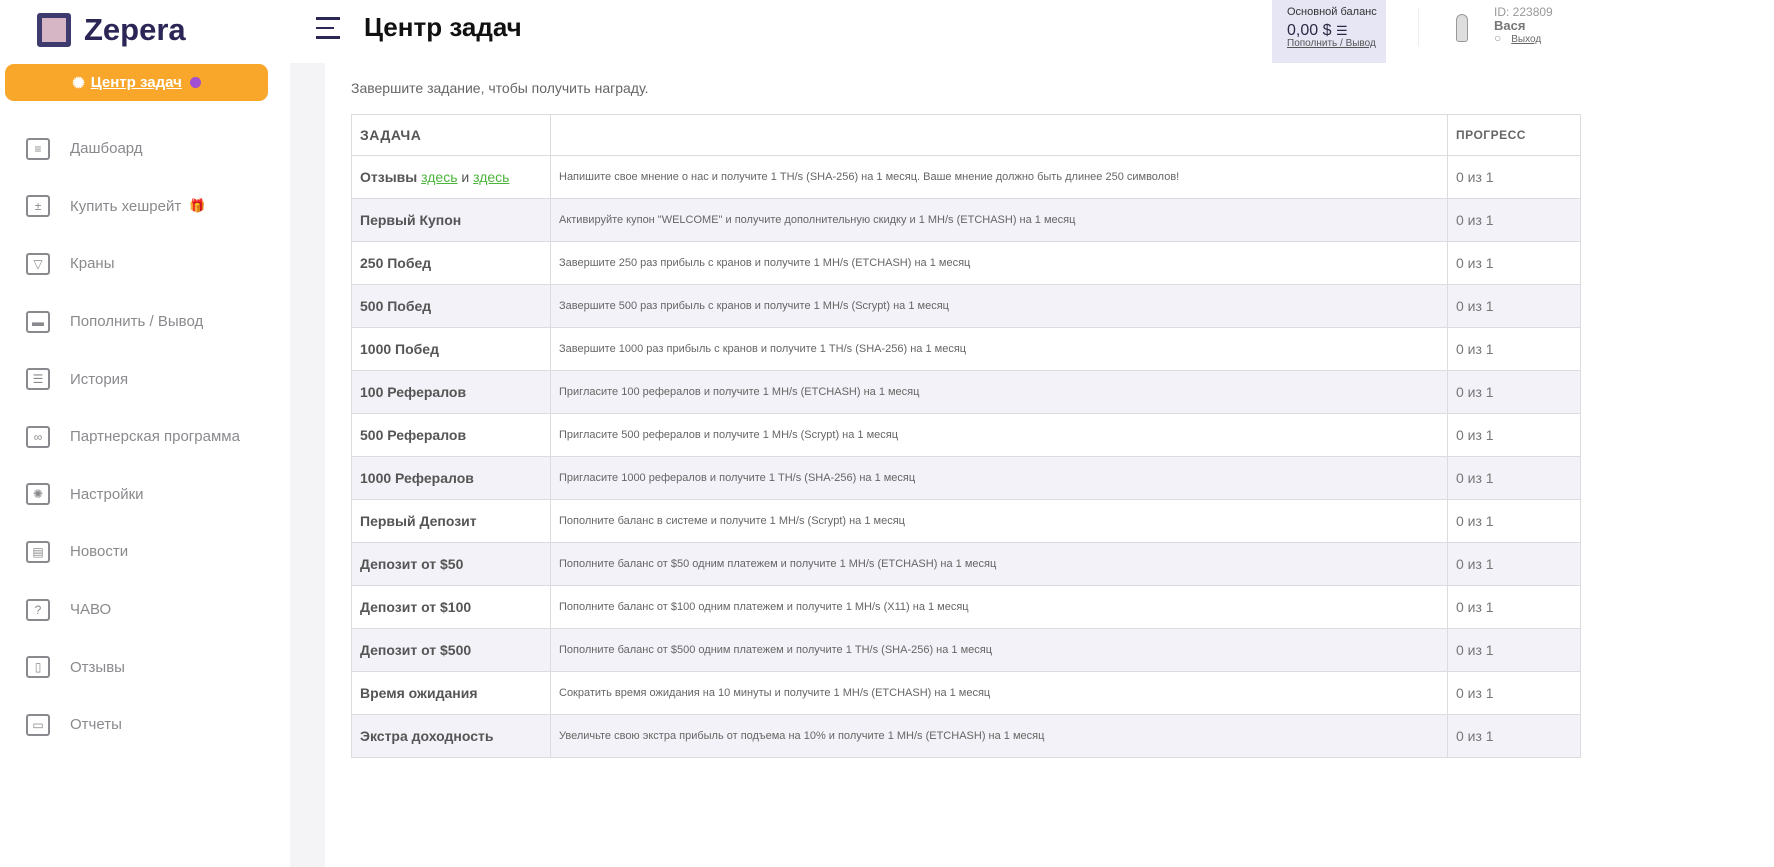  I want to click on sidebar-item-calculator: ± Купить хешрейт 🎁, so click(145, 207).